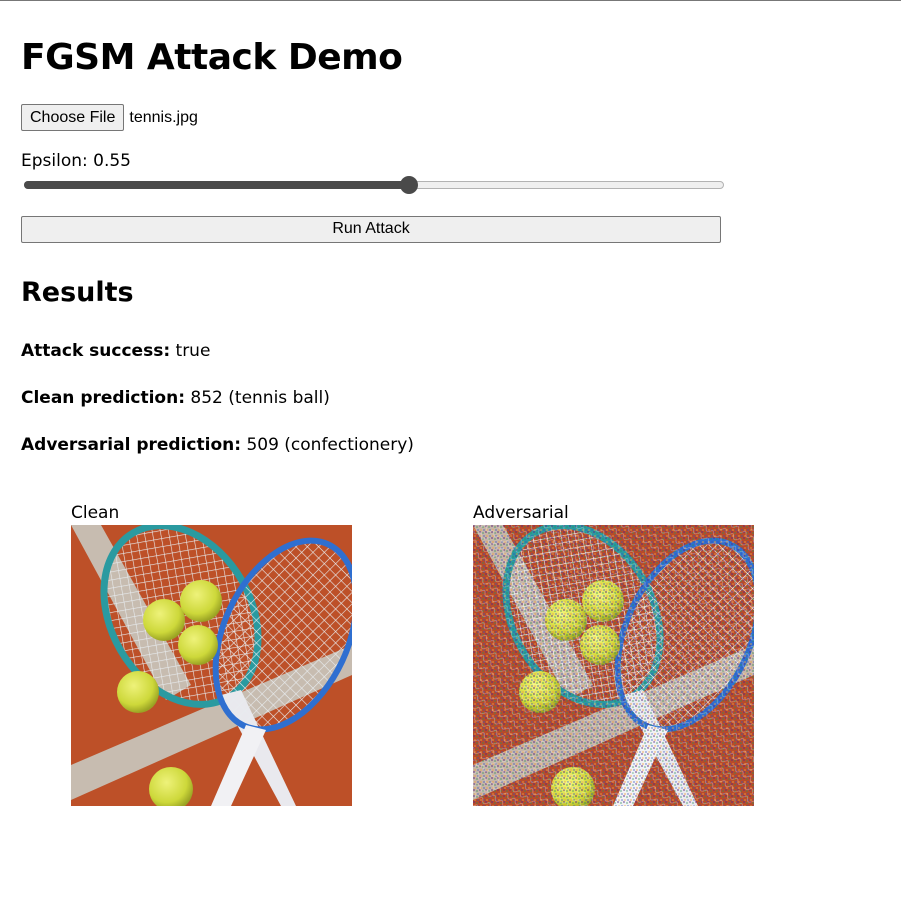 The image size is (901, 910). Describe the element at coordinates (163, 117) in the screenshot. I see `file-name-label: tennis.jpg` at that location.